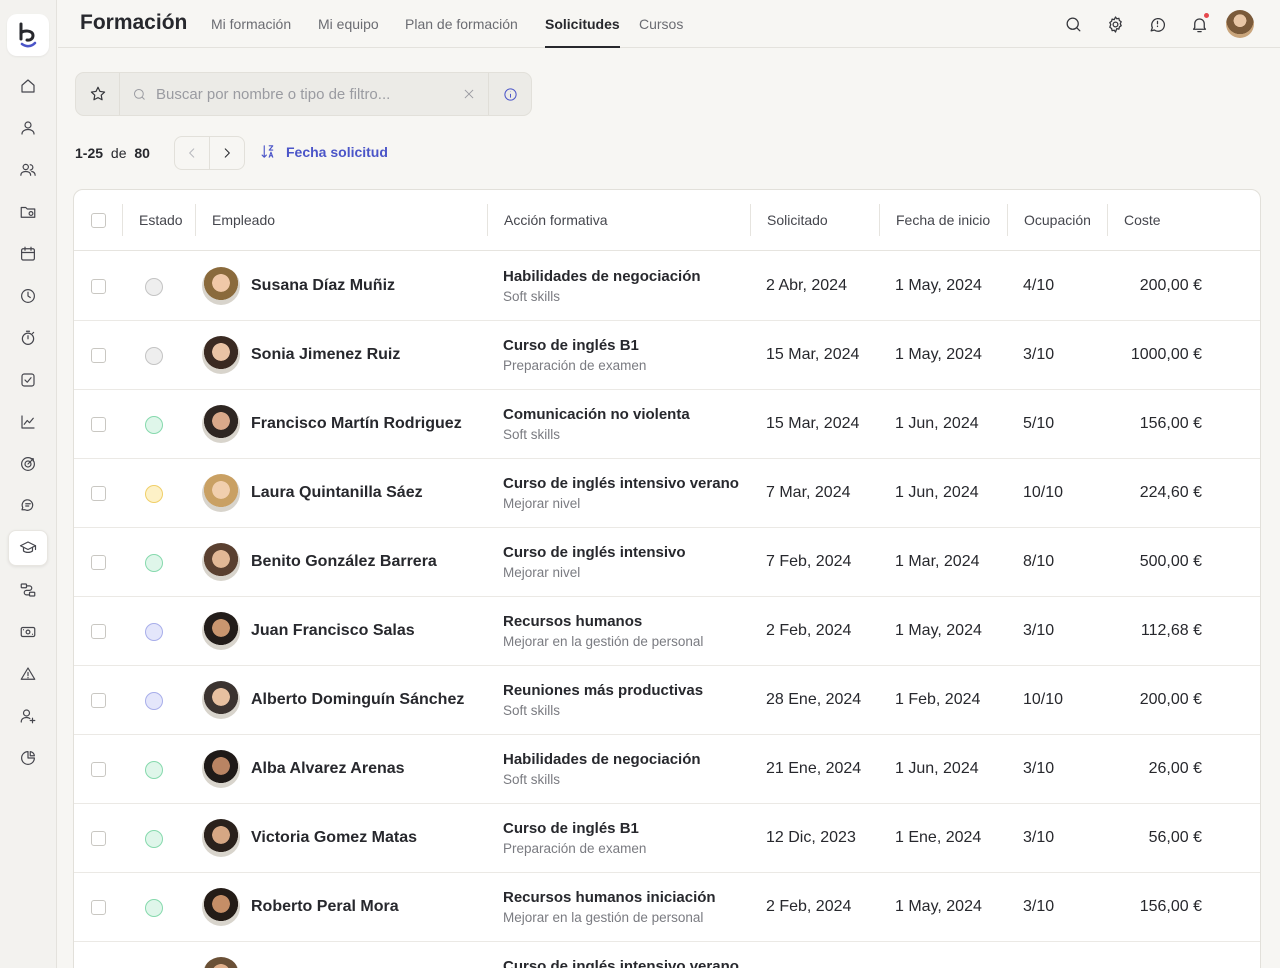 The width and height of the screenshot is (1280, 968). What do you see at coordinates (542, 572) in the screenshot?
I see `course-category: Mejorar nivel` at bounding box center [542, 572].